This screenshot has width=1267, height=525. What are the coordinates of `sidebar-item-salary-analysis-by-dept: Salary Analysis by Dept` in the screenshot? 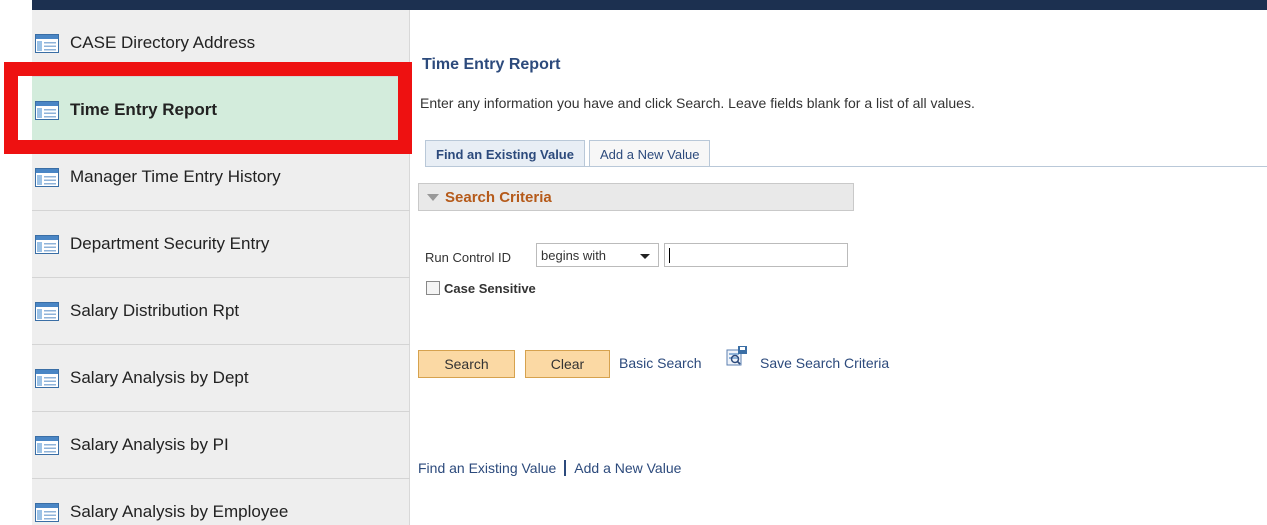 It's located at (221, 378).